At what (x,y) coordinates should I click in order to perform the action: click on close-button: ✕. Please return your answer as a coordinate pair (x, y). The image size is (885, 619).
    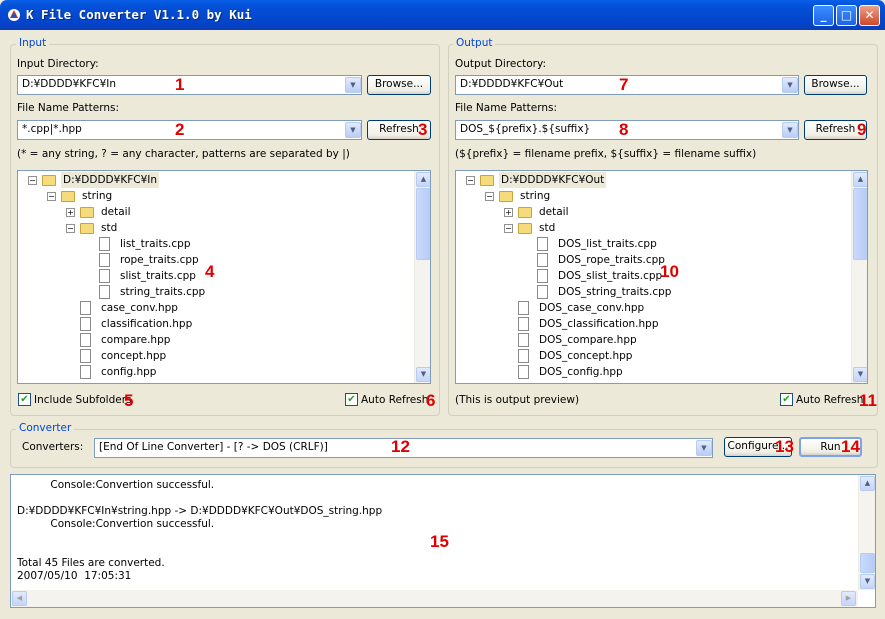
    Looking at the image, I should click on (869, 15).